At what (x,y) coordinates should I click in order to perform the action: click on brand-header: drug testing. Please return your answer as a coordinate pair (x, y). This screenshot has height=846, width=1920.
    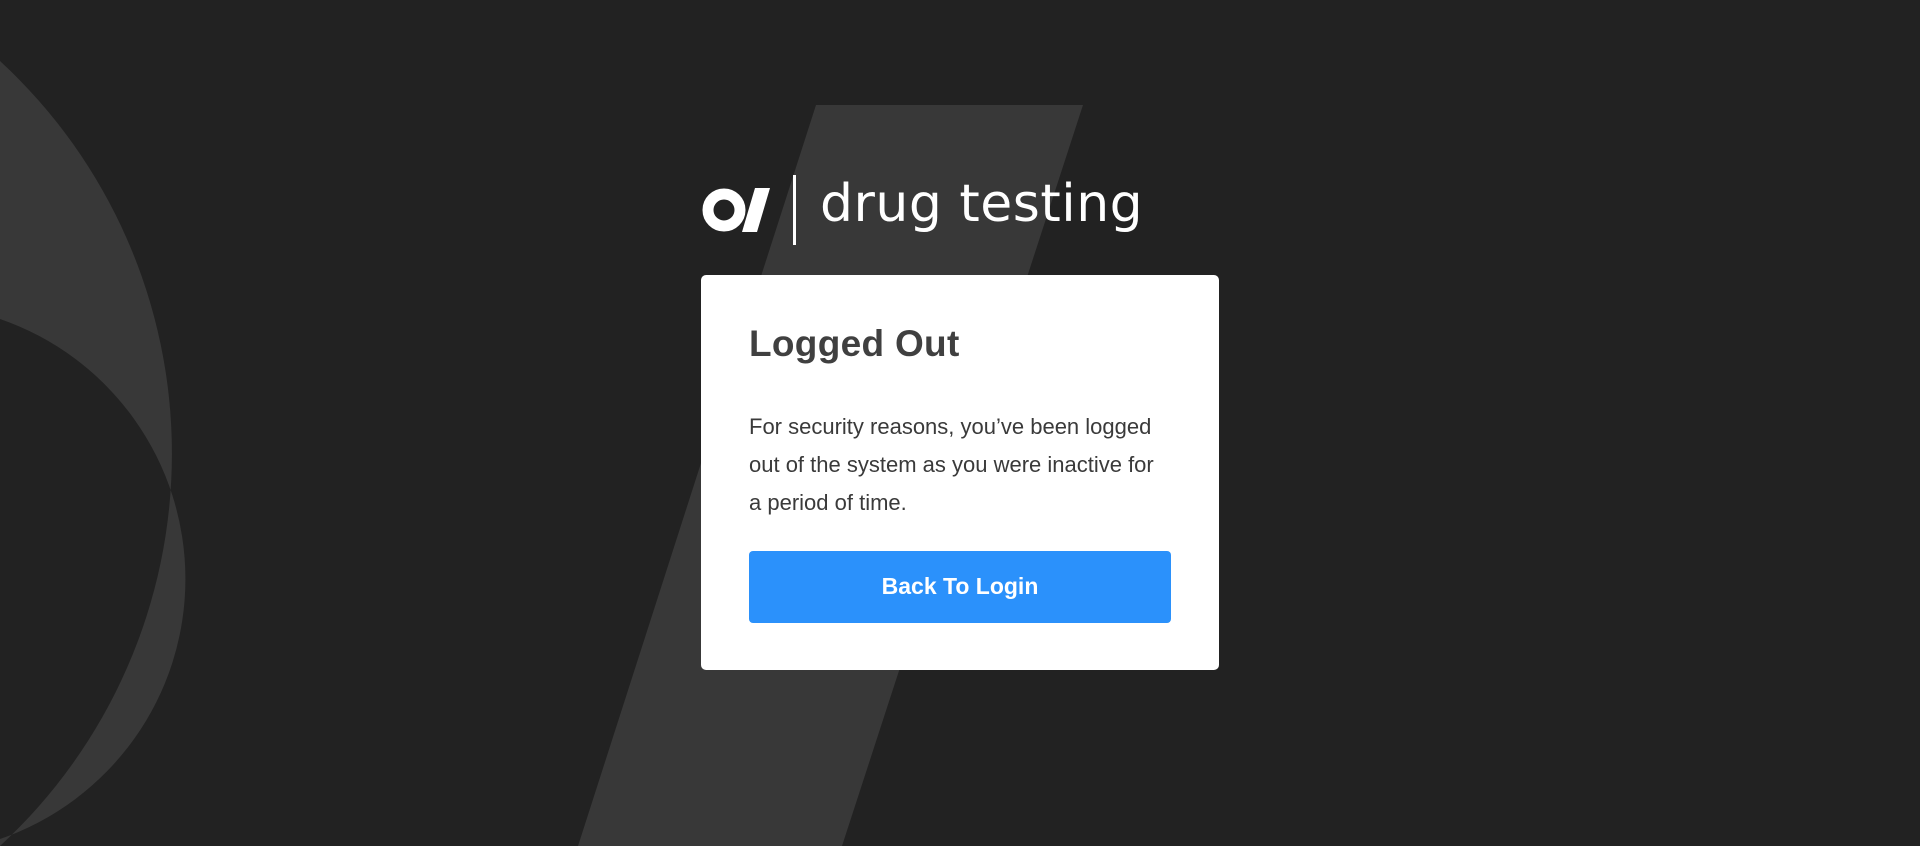
    Looking at the image, I should click on (922, 210).